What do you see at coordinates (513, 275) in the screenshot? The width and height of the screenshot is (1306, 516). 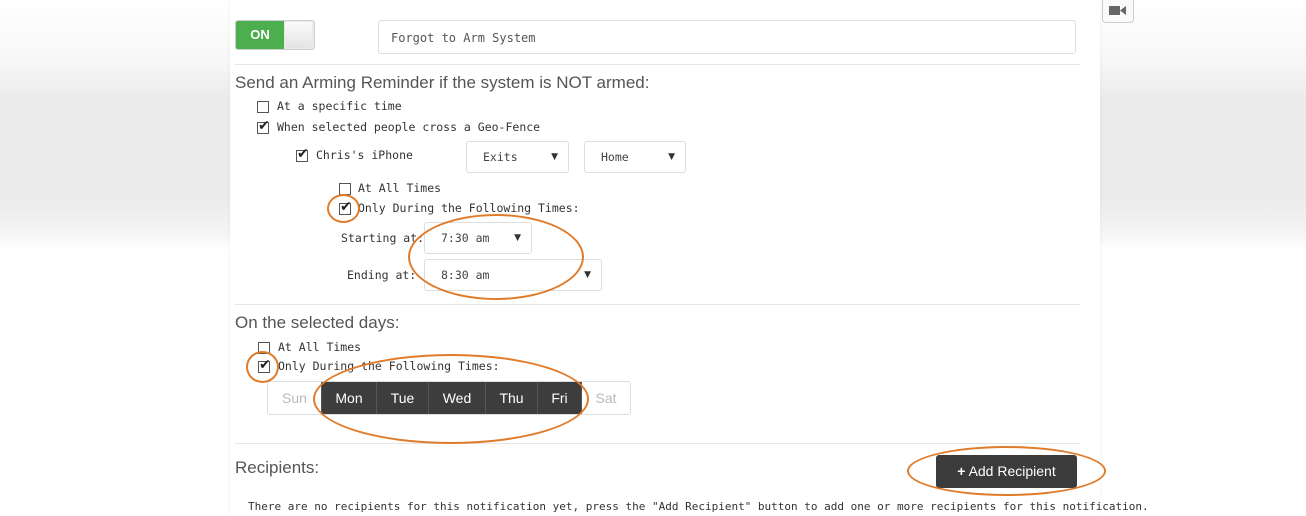 I see `ending-time-select: 8:30 am ▼` at bounding box center [513, 275].